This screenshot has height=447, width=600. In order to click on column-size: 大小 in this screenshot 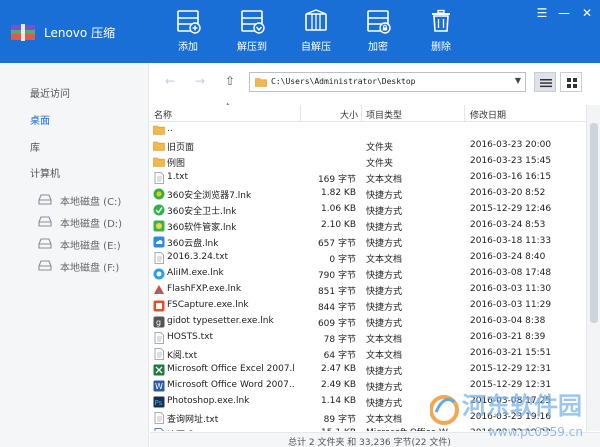, I will do `click(349, 114)`.